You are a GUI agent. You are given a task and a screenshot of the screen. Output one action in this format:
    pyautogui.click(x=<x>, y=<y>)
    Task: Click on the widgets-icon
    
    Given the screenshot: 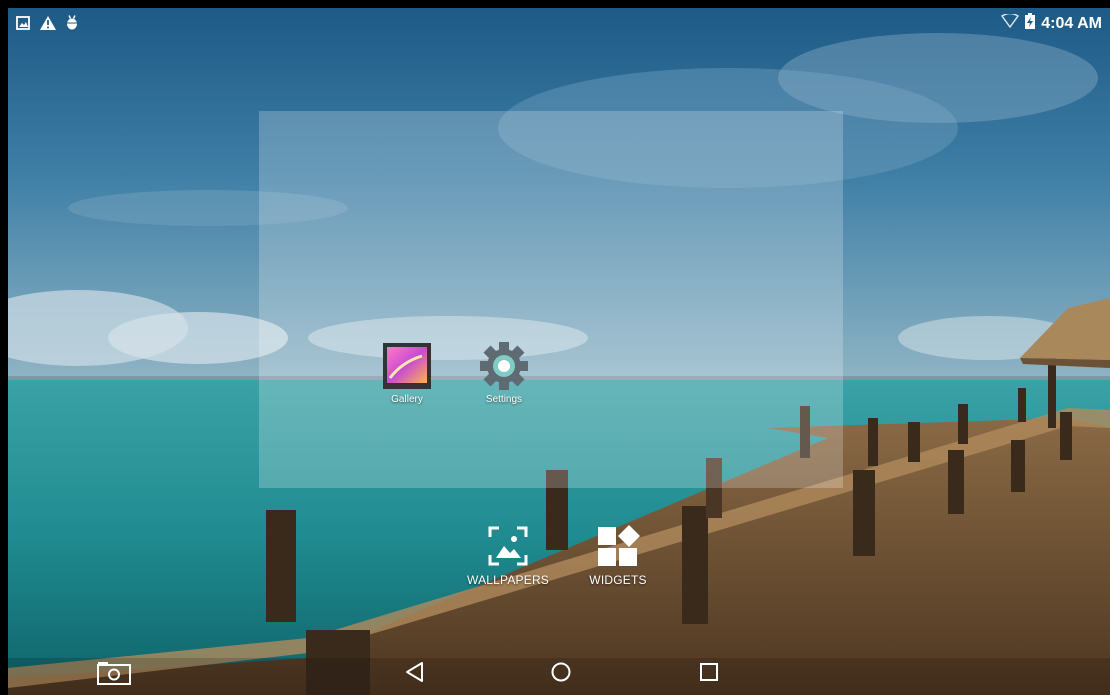 What is the action you would take?
    pyautogui.click(x=618, y=546)
    